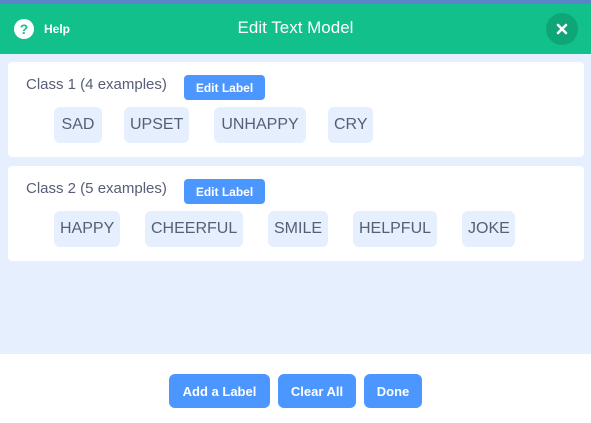 This screenshot has width=591, height=423. What do you see at coordinates (78, 125) in the screenshot?
I see `example-chip: SAD` at bounding box center [78, 125].